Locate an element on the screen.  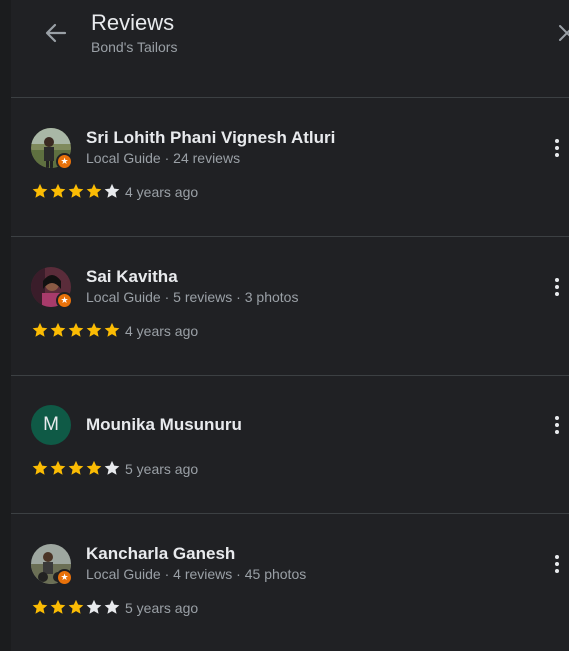
reviewer-meta: Local Guide · 4 reviews · 45 photos is located at coordinates (196, 574).